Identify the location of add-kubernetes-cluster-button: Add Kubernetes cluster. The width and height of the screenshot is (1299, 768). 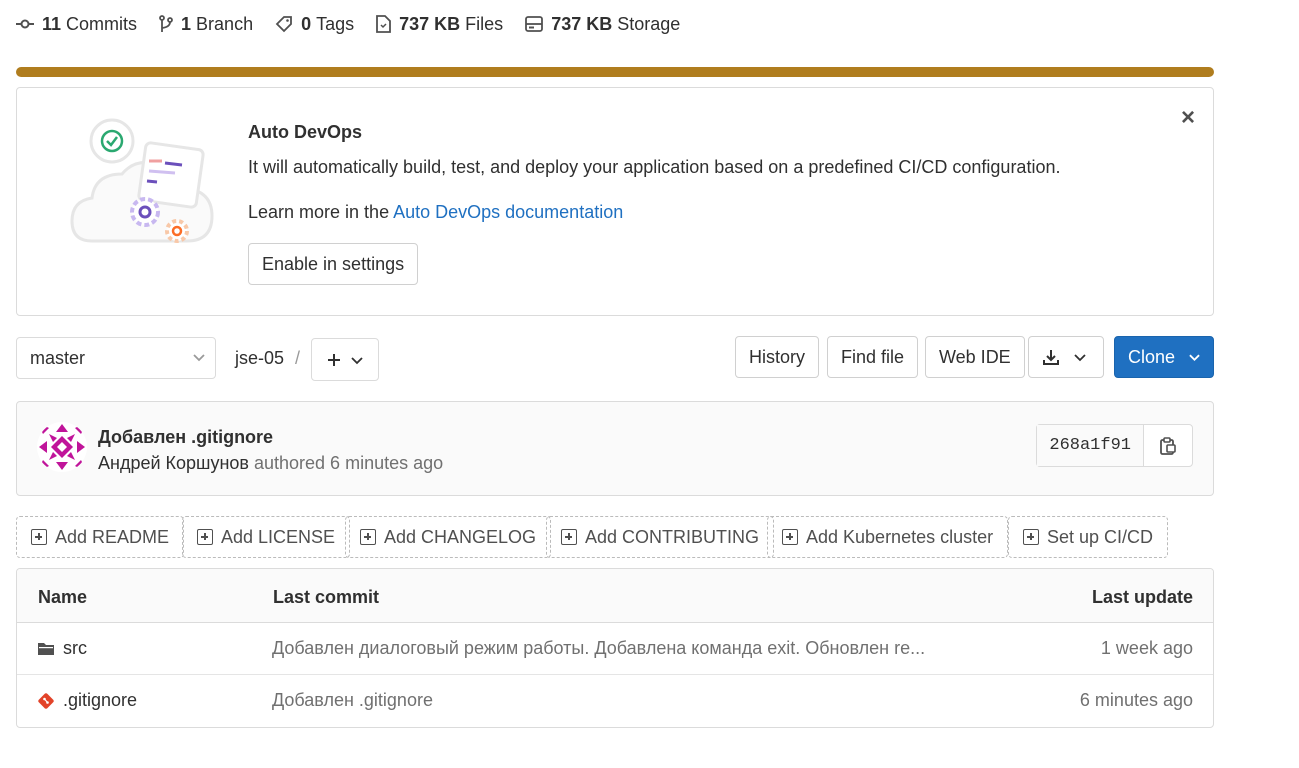
(888, 537).